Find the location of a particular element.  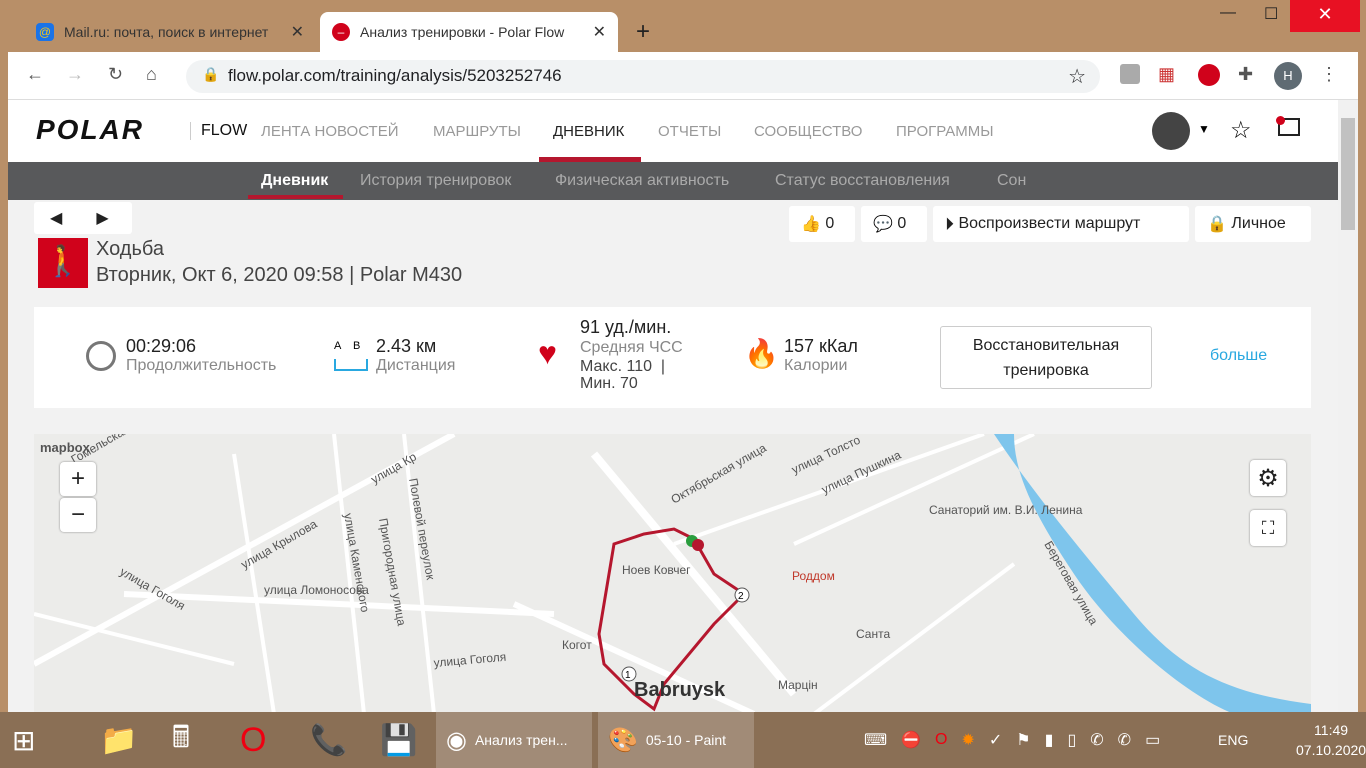

maximize-icon: ☐ is located at coordinates (1271, 14).